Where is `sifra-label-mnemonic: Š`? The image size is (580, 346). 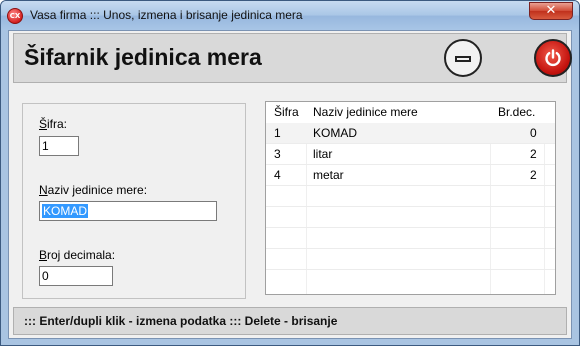
sifra-label-mnemonic: Š is located at coordinates (43, 124).